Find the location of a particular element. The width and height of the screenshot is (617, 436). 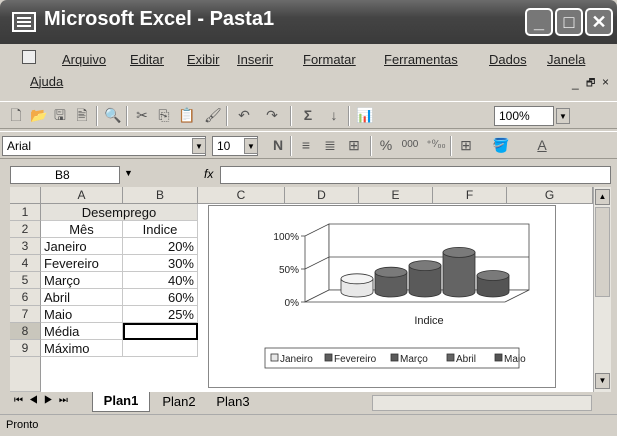

function-icon: fx is located at coordinates (208, 174).